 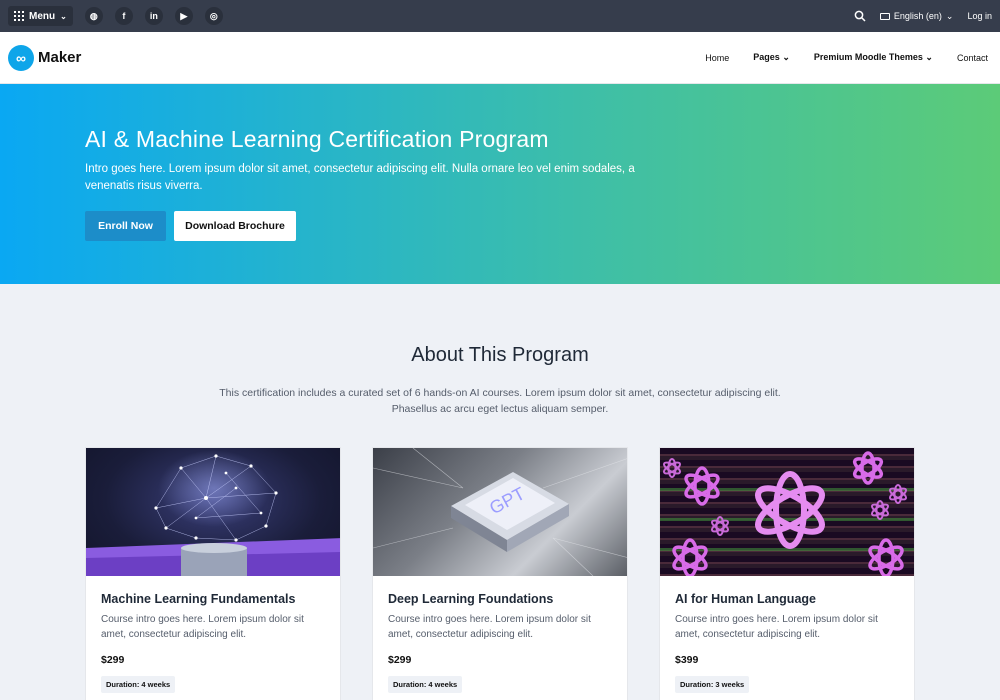 I want to click on language-label: English (en), so click(x=917, y=16).